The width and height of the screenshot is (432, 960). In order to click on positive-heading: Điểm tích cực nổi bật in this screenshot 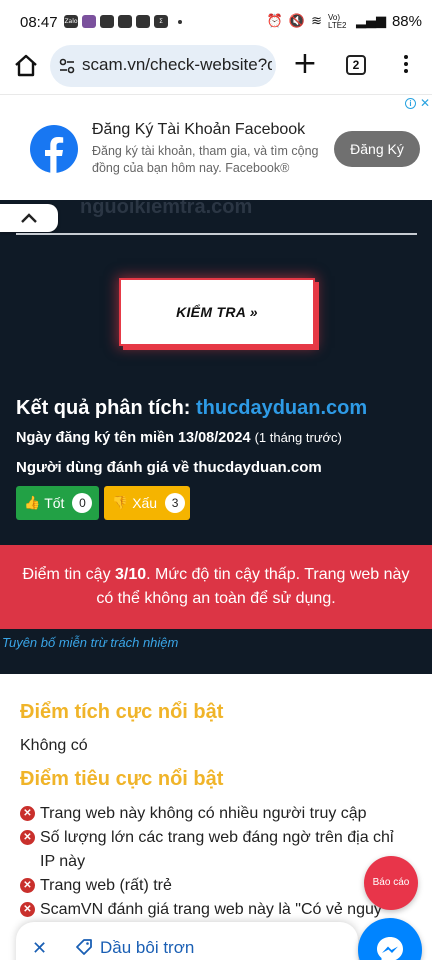, I will do `click(122, 712)`.